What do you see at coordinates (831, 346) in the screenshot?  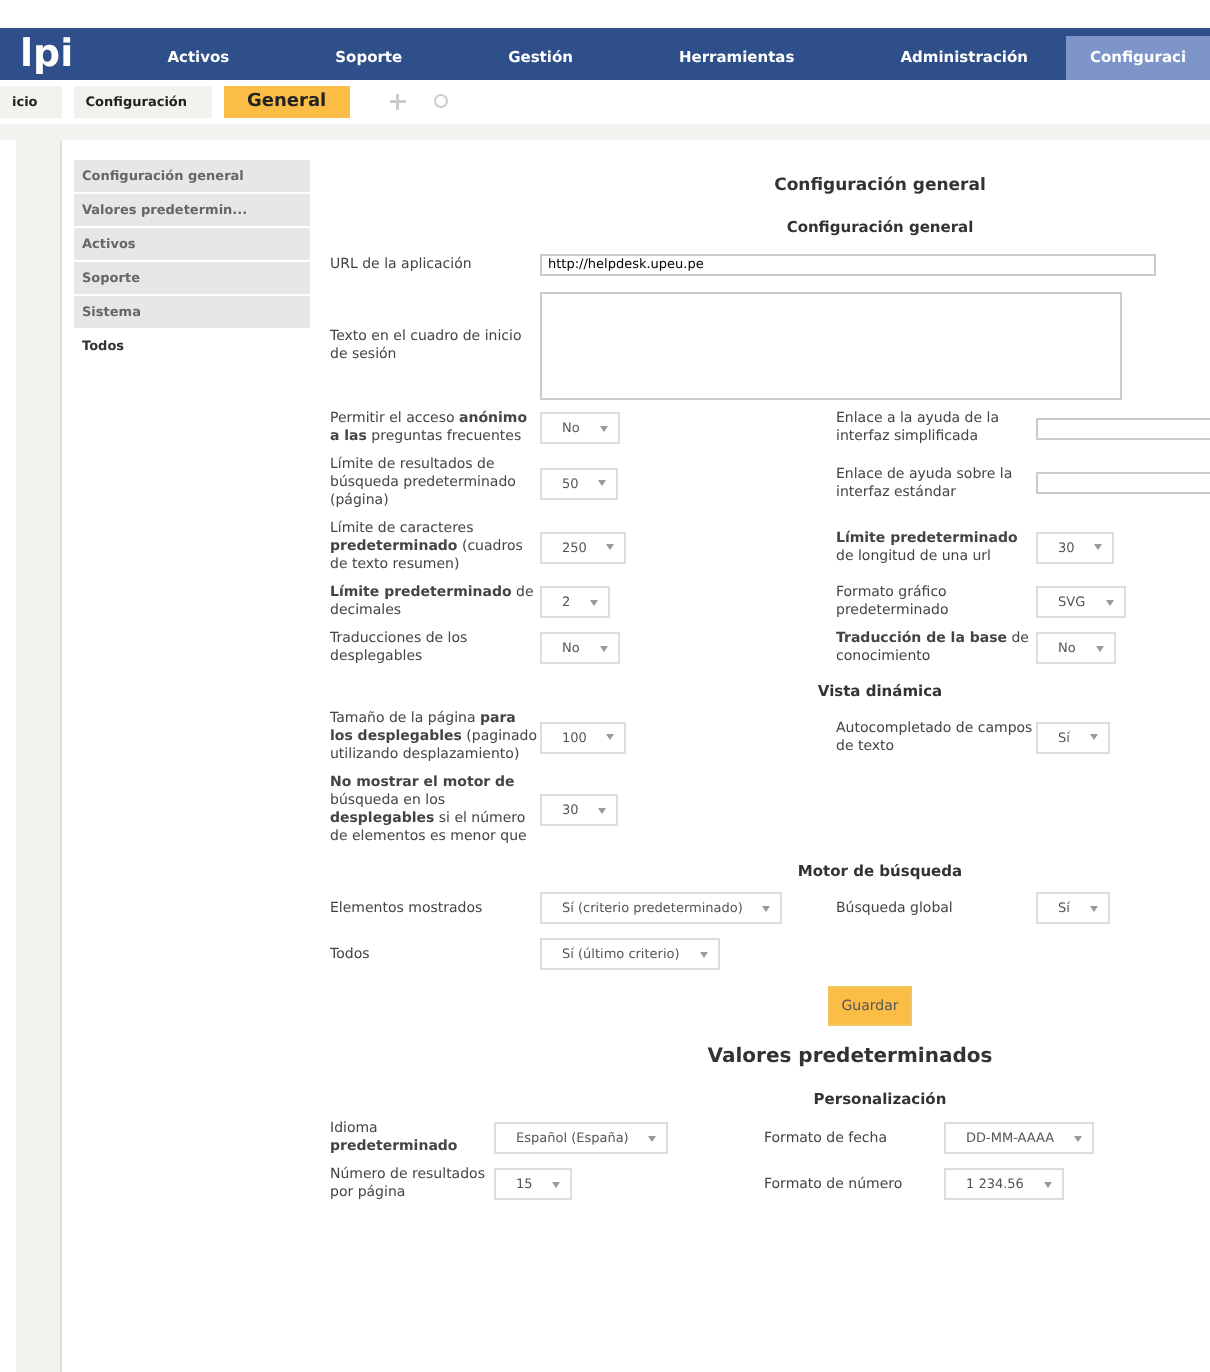 I see `text-area` at bounding box center [831, 346].